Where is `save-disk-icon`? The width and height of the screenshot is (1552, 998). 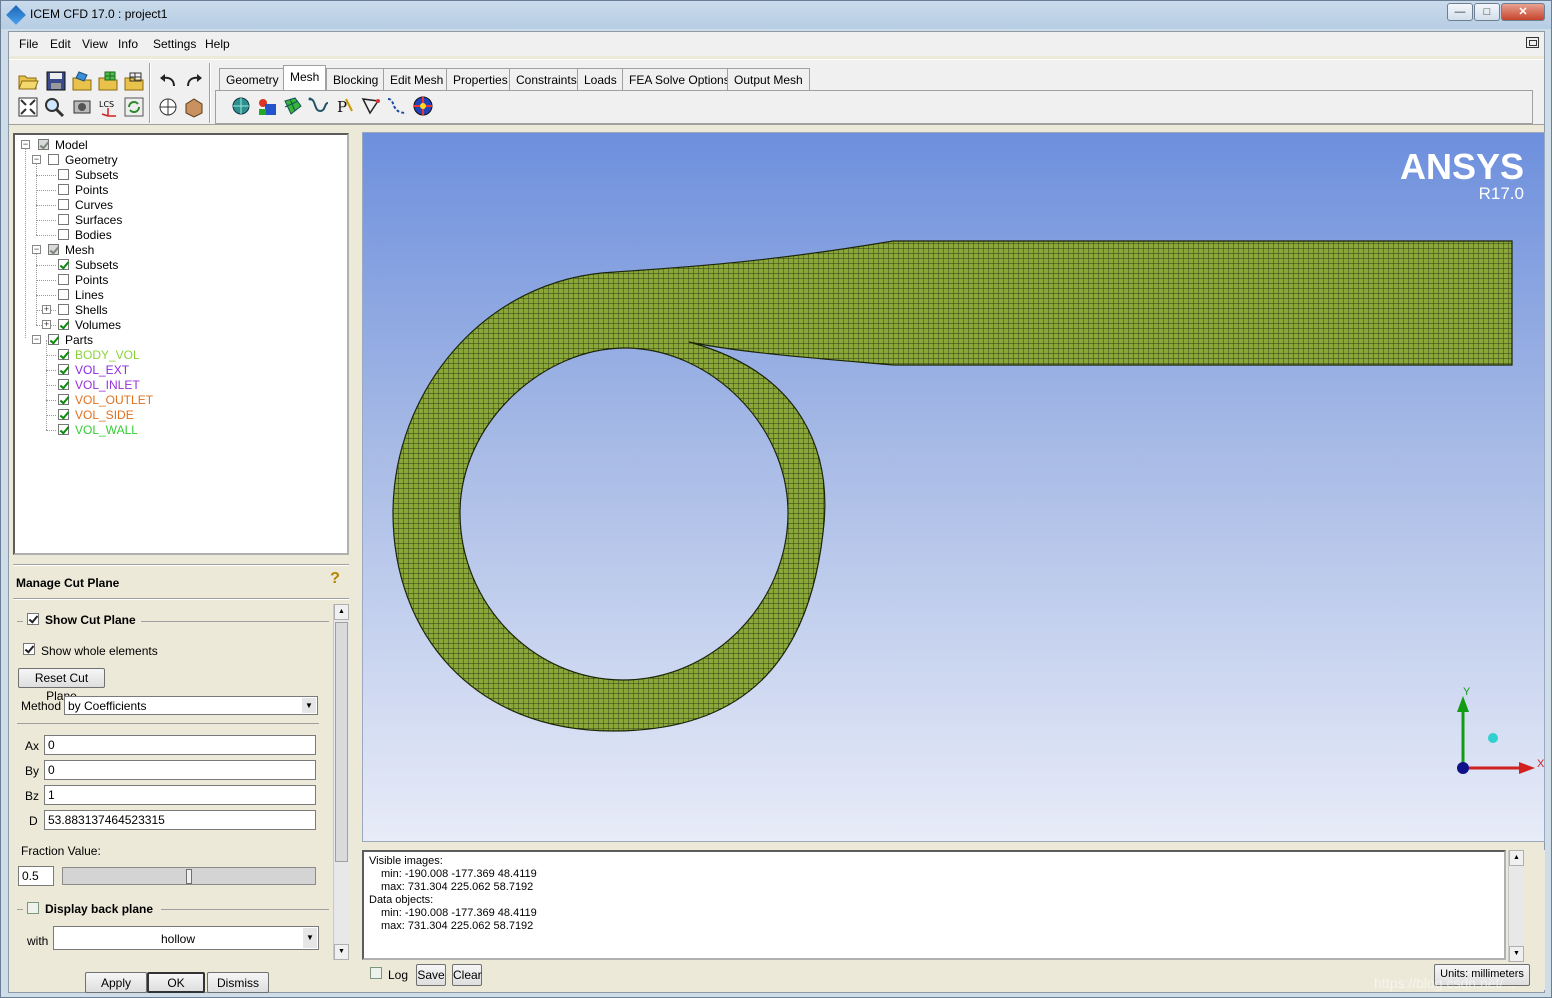 save-disk-icon is located at coordinates (56, 81).